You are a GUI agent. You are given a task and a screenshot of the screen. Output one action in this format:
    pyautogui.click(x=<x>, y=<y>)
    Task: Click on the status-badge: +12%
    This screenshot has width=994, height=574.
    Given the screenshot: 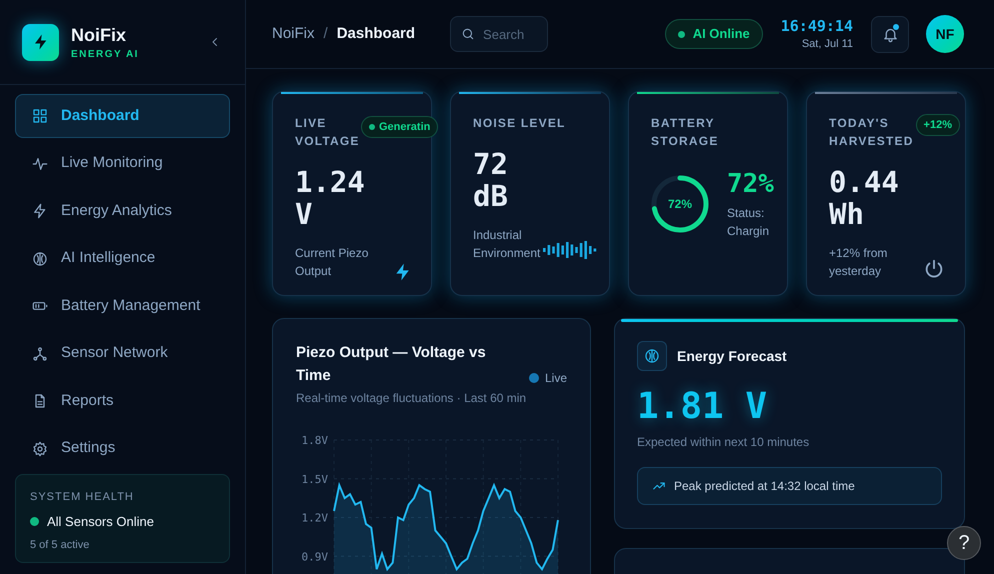 What is the action you would take?
    pyautogui.click(x=938, y=125)
    